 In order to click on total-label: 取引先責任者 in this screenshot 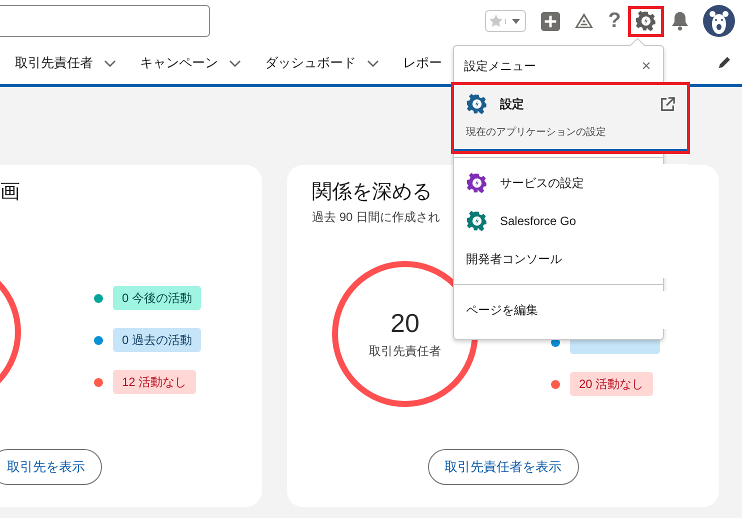, I will do `click(405, 351)`.